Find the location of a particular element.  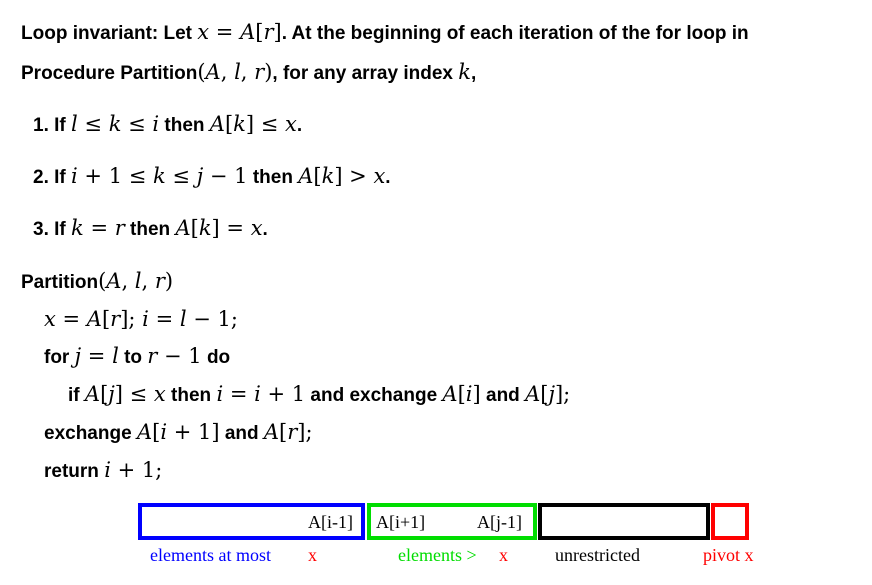

legend-elements-gt: elements > is located at coordinates (437, 555).